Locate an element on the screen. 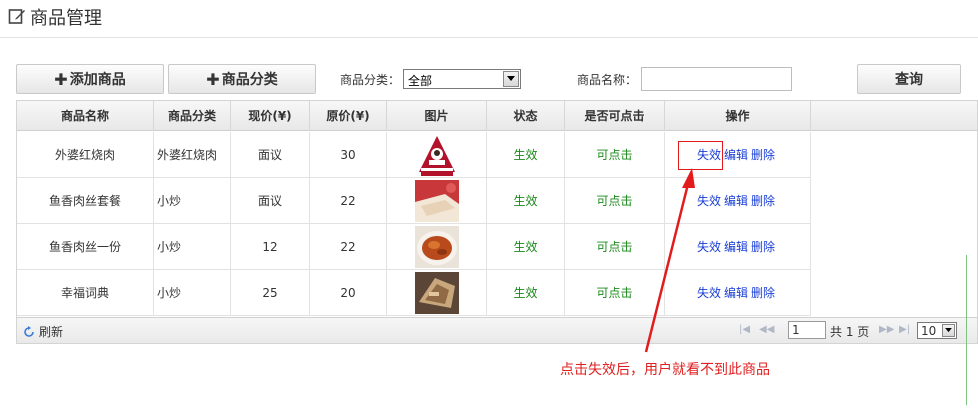 Image resolution: width=978 pixels, height=414 pixels. annotation-text: 点击失效后，用户就看不到此商品 is located at coordinates (665, 370).